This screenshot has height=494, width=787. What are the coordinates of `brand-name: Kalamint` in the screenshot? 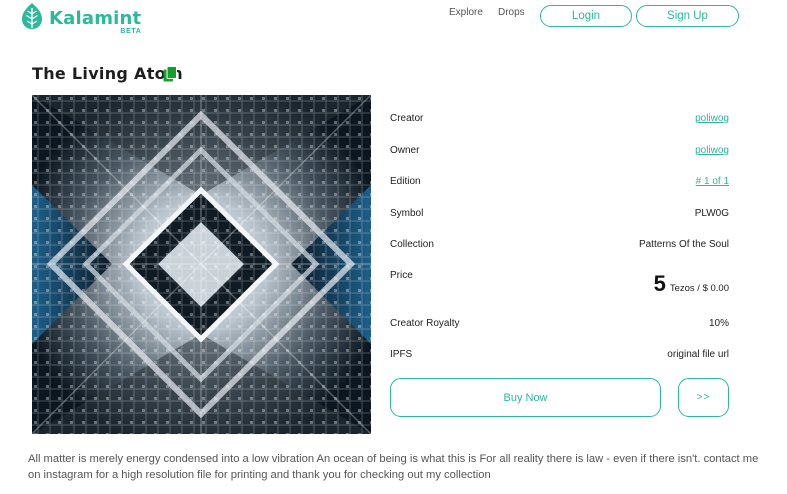 It's located at (95, 18).